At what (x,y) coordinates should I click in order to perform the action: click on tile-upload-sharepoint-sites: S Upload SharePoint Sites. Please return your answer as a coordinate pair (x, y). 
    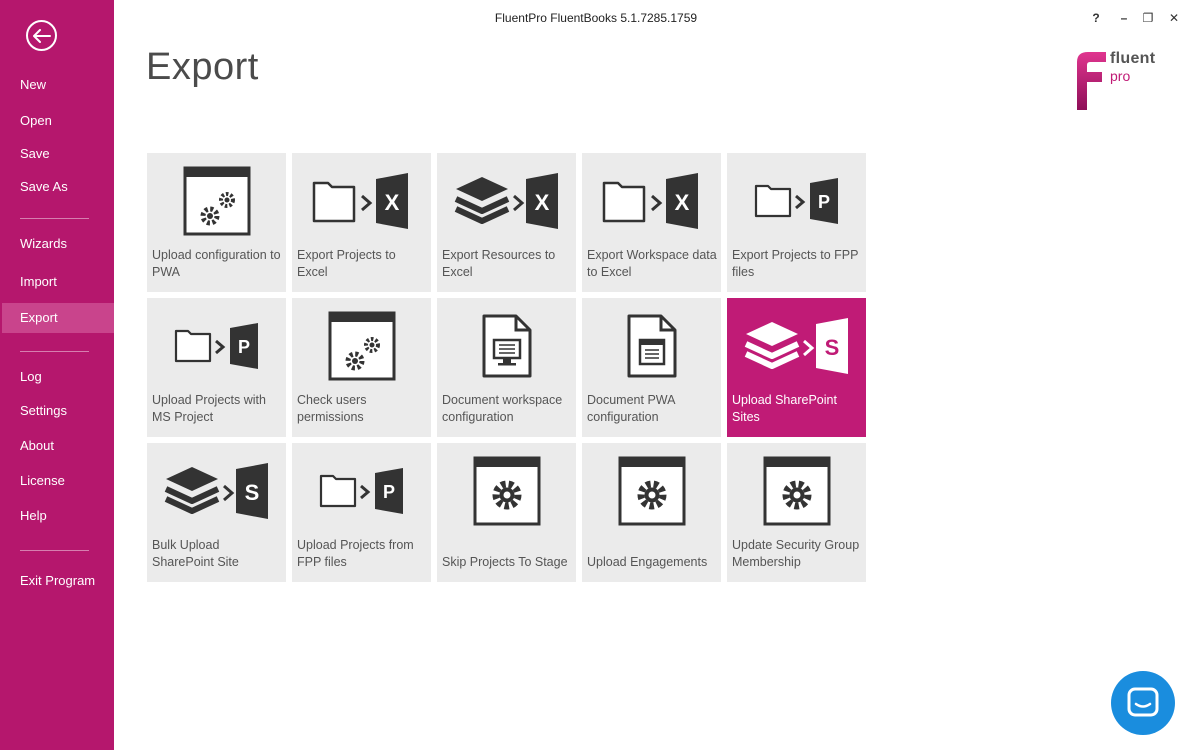
    Looking at the image, I should click on (796, 367).